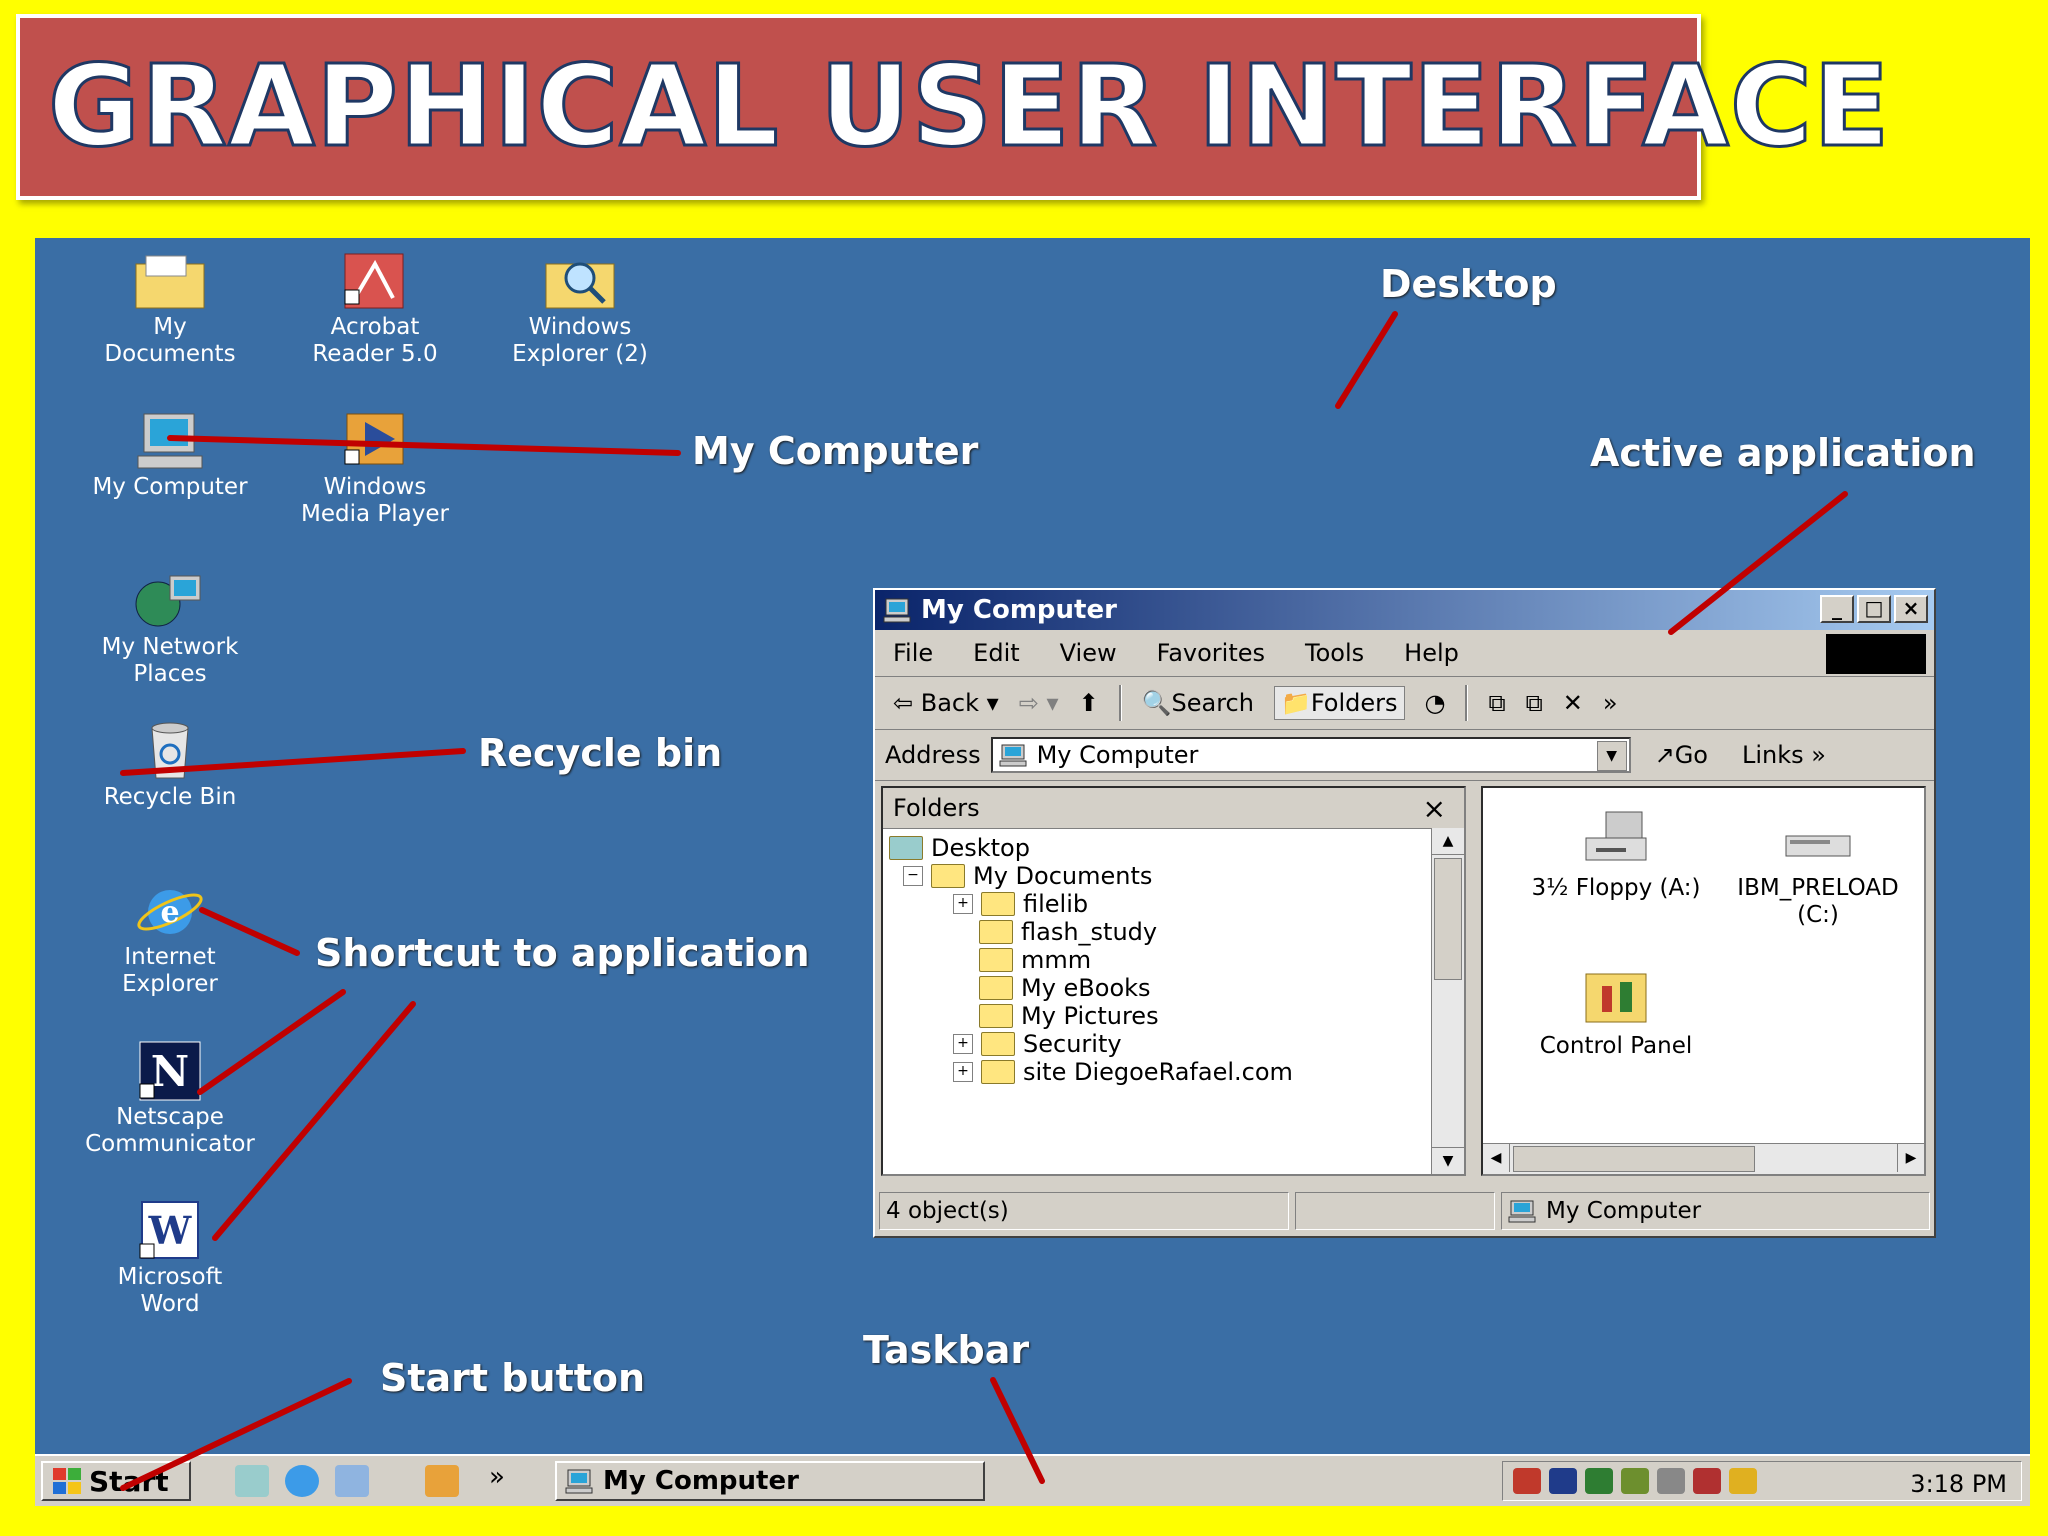 The image size is (2048, 1536). Describe the element at coordinates (1017, 1430) in the screenshot. I see `pointer-taskbar` at that location.